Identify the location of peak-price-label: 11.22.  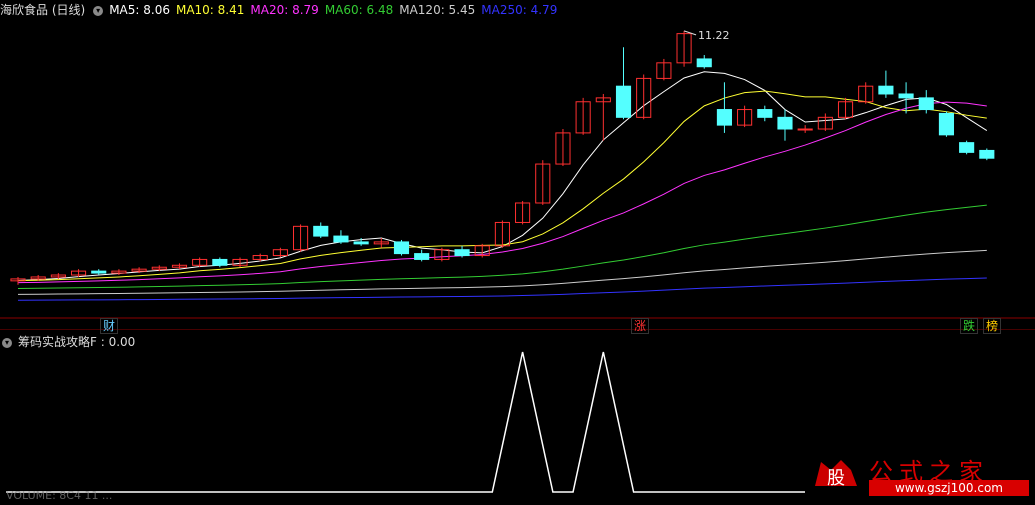
(714, 35).